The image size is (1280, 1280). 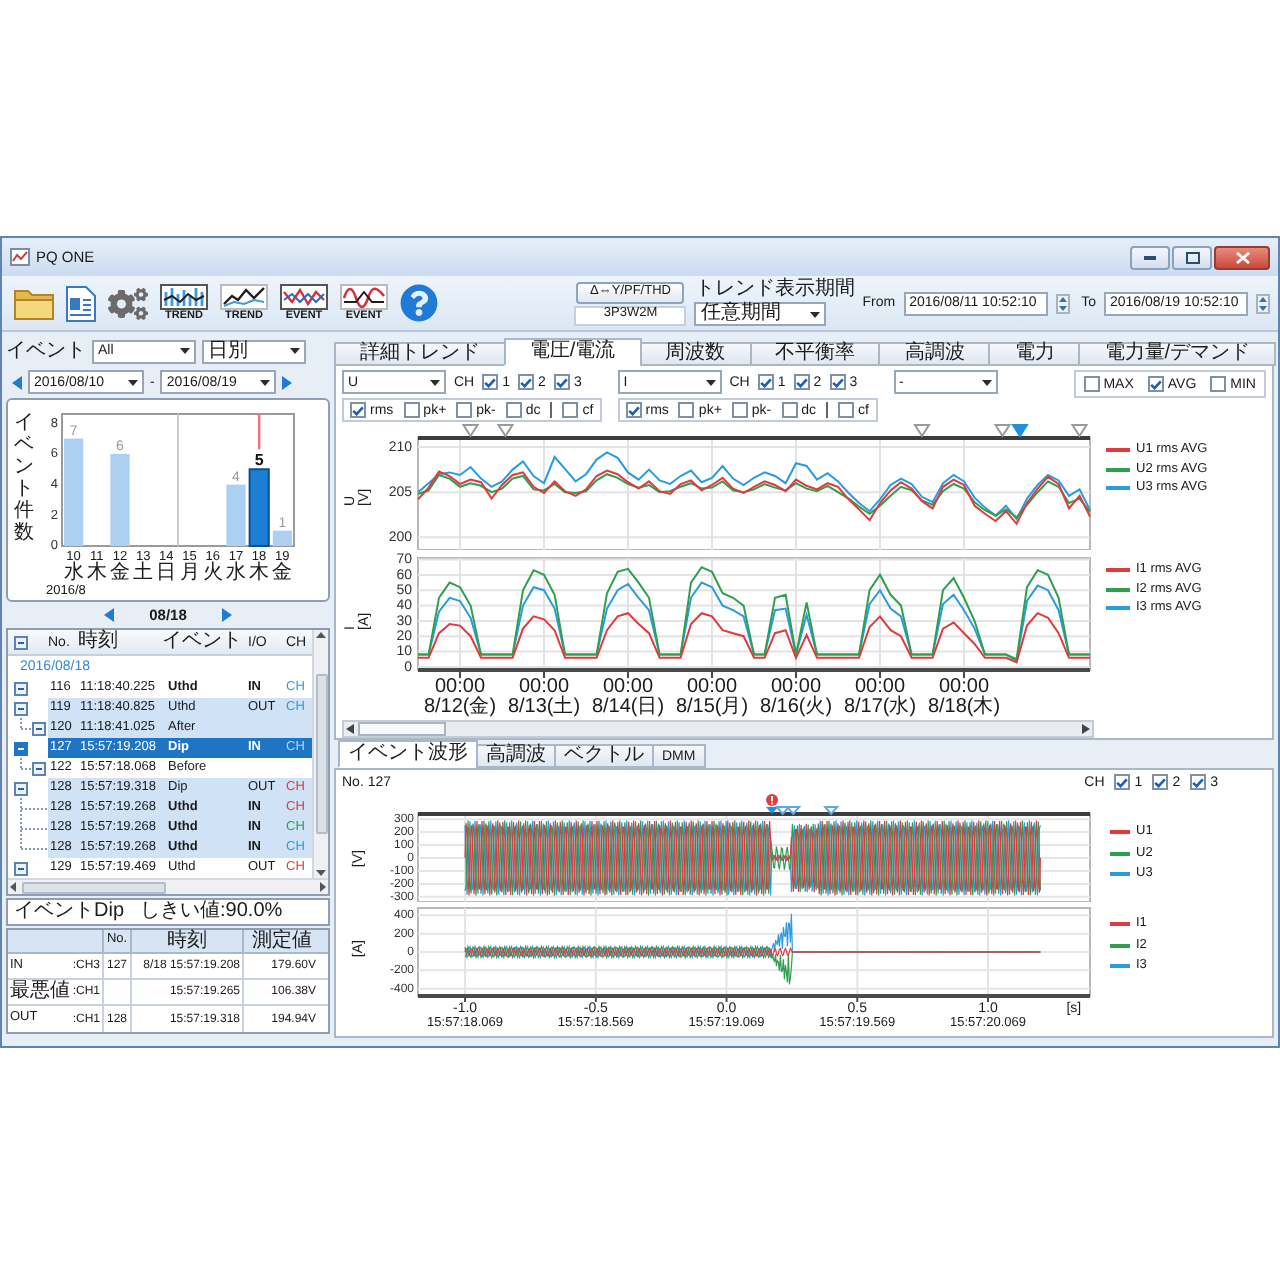 I want to click on weekday-label: 月, so click(x=189, y=574).